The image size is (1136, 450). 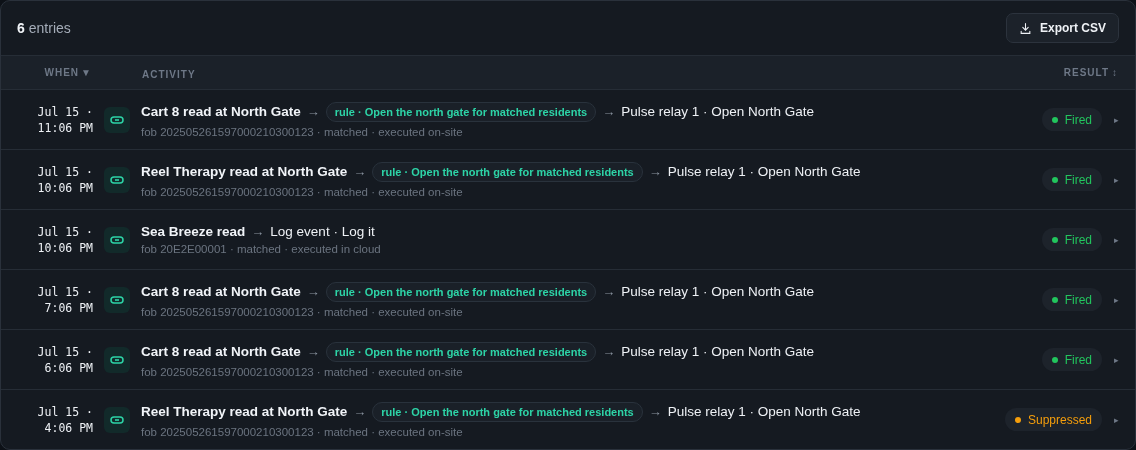 What do you see at coordinates (1115, 72) in the screenshot?
I see `sort-indicator: ↕` at bounding box center [1115, 72].